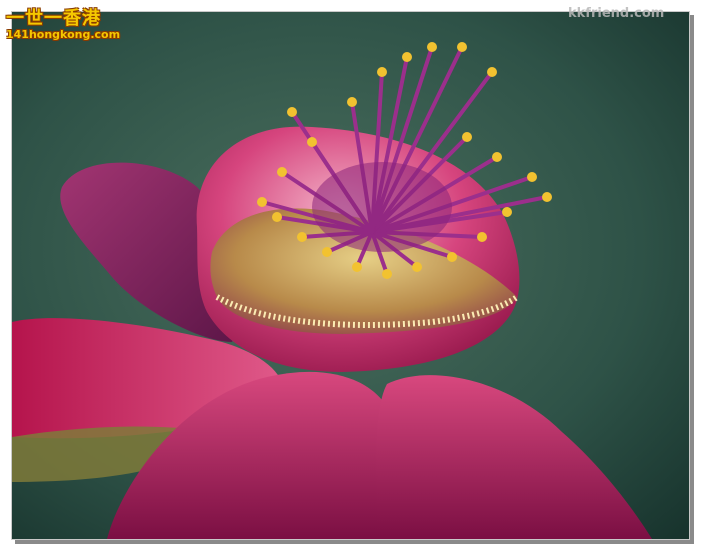 The width and height of the screenshot is (705, 556). What do you see at coordinates (354, 542) in the screenshot?
I see `frame-shadow-bottom` at bounding box center [354, 542].